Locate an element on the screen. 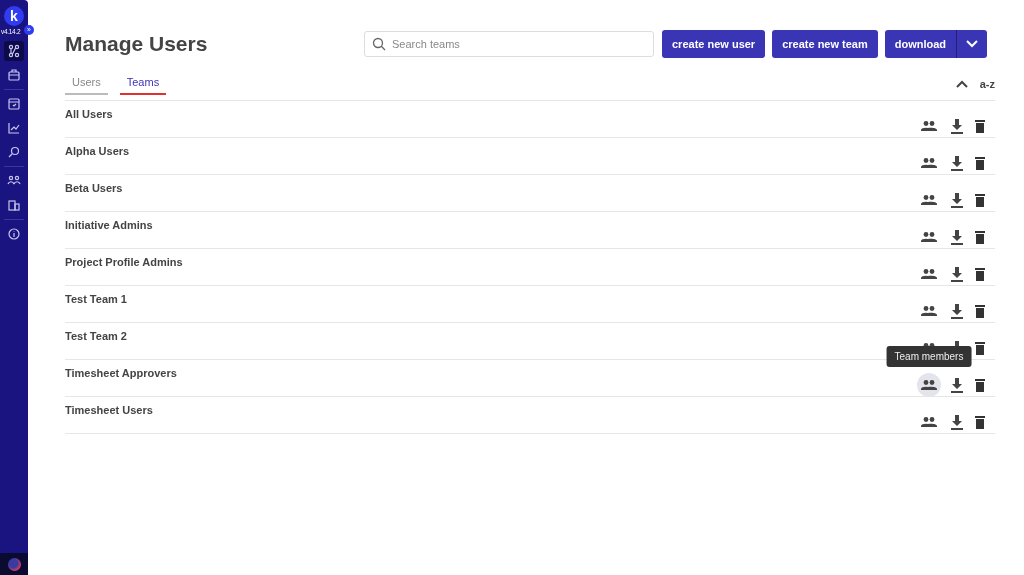  team-name: All Users is located at coordinates (491, 110).